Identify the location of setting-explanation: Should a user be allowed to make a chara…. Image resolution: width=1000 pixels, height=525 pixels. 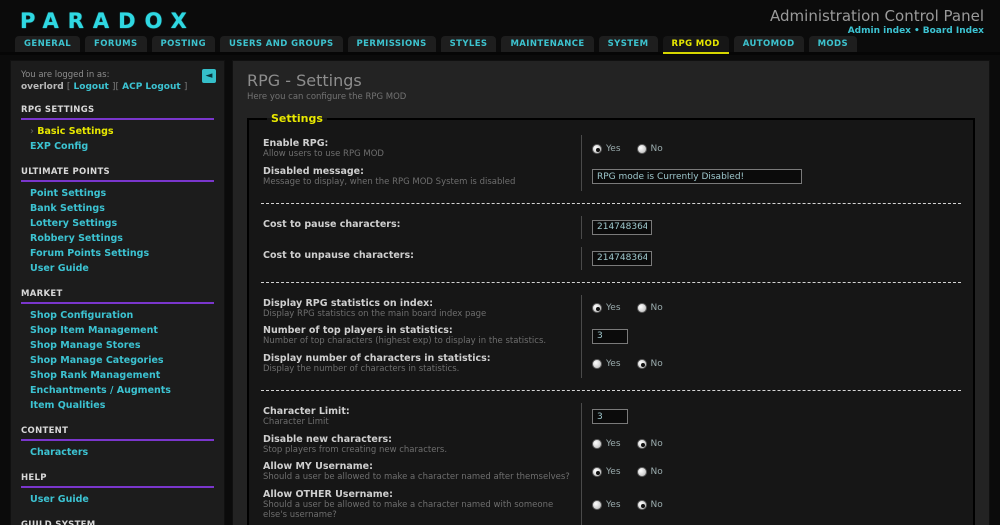
(408, 510).